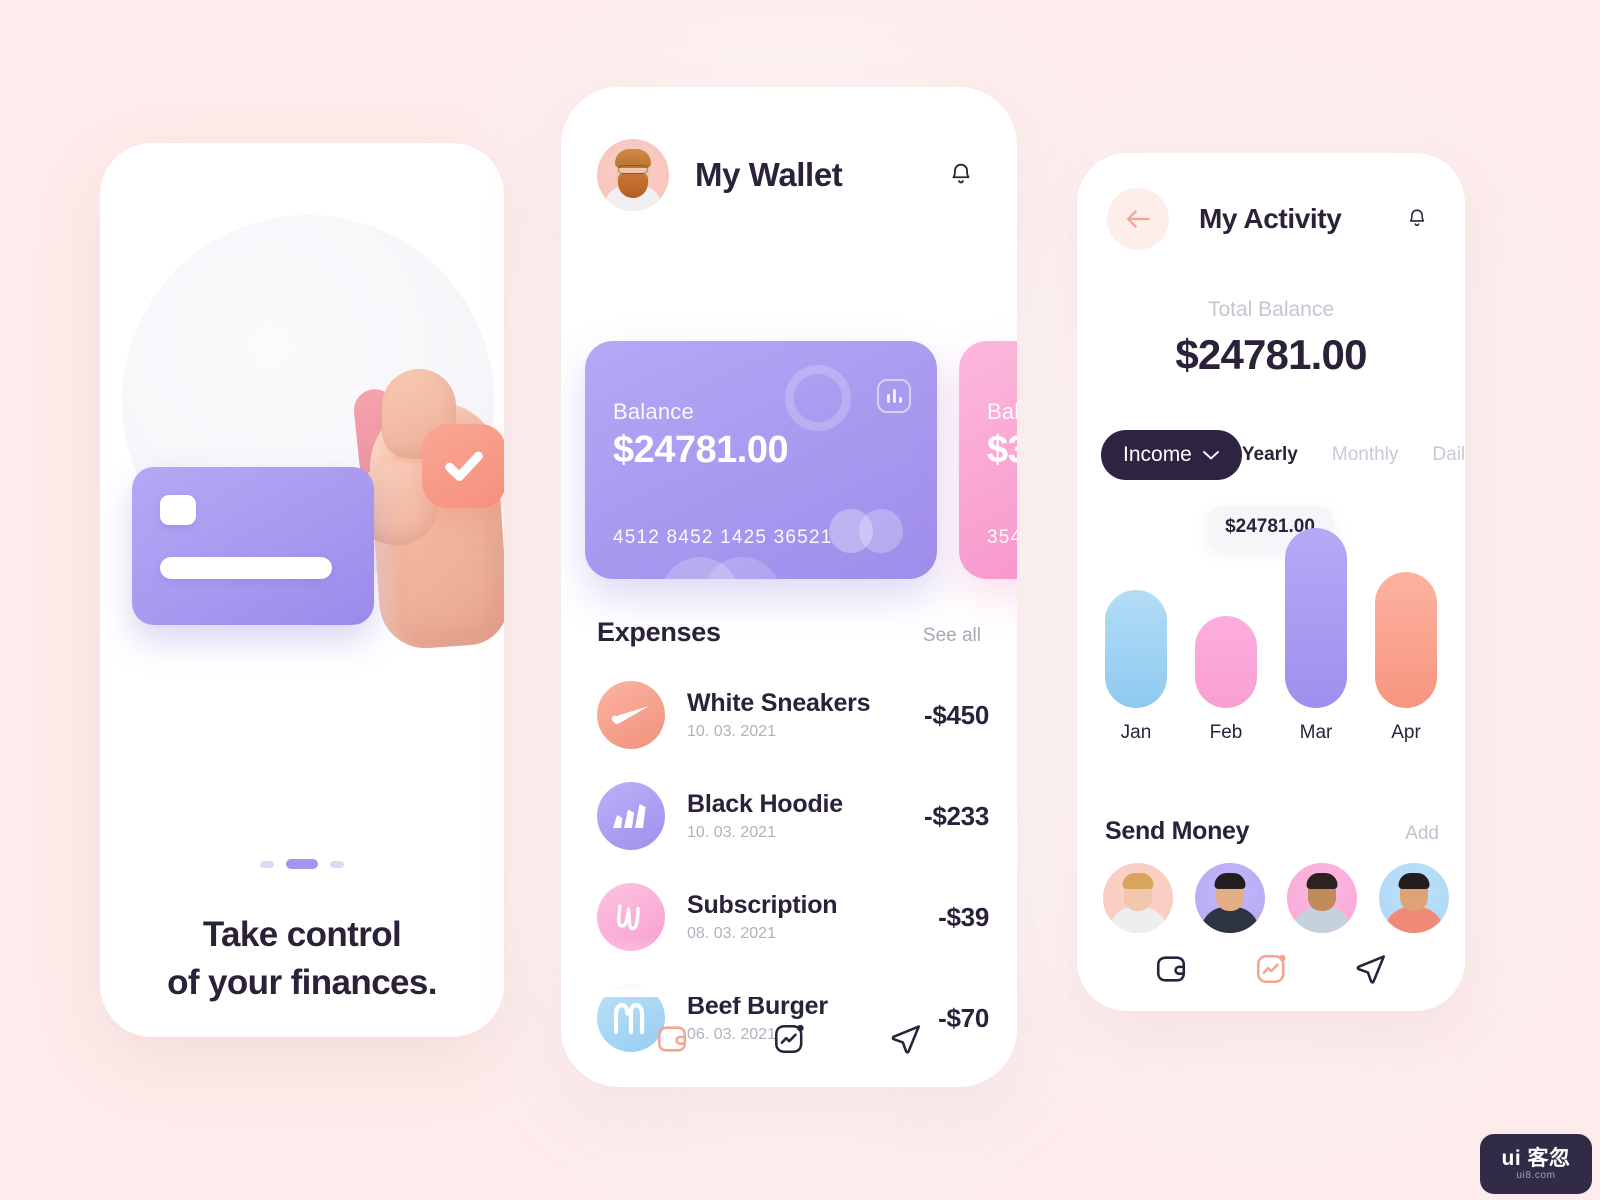 Image resolution: width=1600 pixels, height=1200 pixels. What do you see at coordinates (1536, 1158) in the screenshot?
I see `watermark-title: ui 客忽` at bounding box center [1536, 1158].